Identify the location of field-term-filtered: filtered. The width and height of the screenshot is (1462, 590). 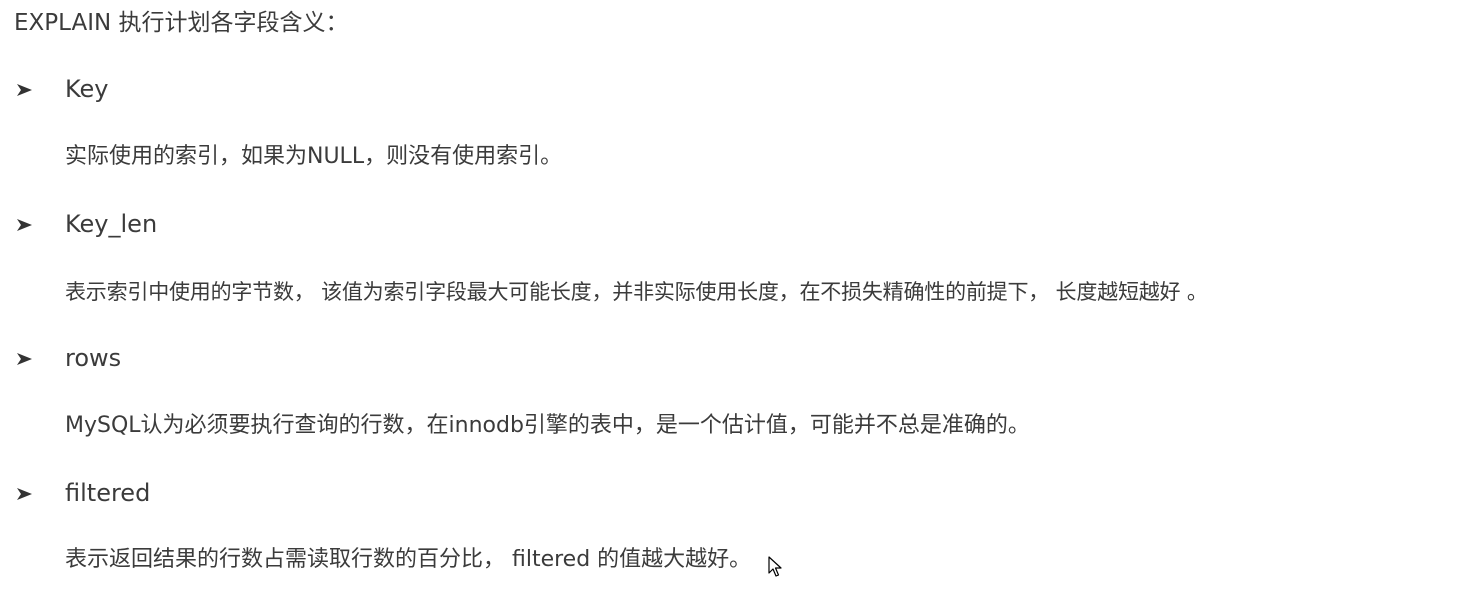
(108, 493).